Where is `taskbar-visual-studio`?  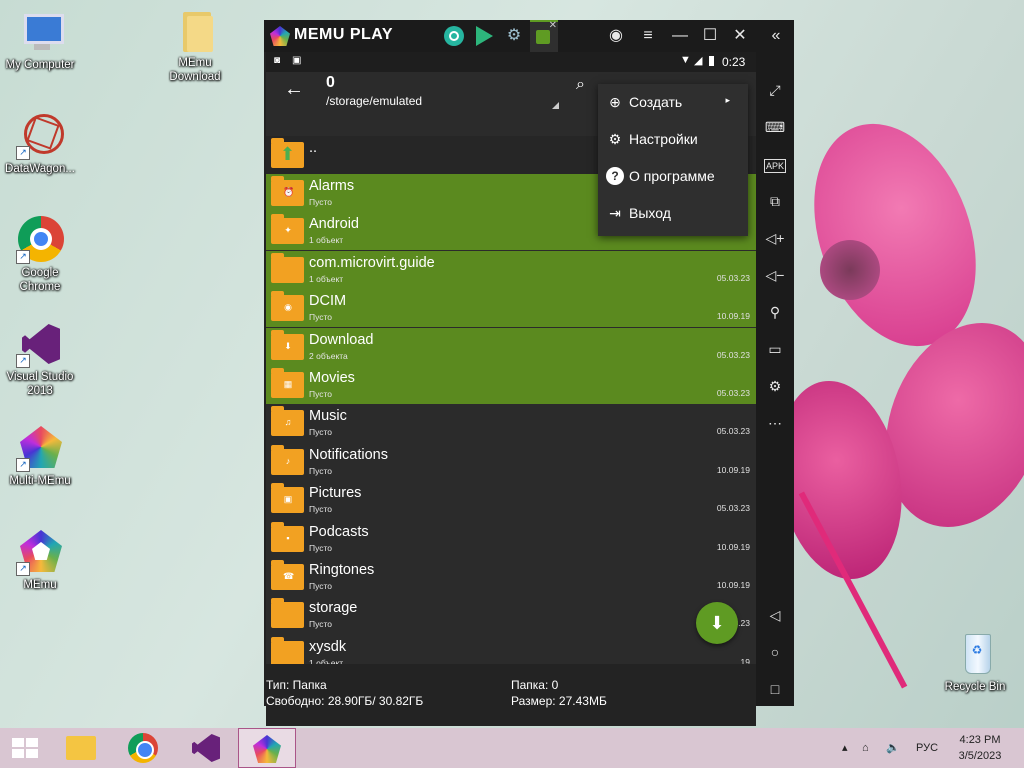 taskbar-visual-studio is located at coordinates (205, 748).